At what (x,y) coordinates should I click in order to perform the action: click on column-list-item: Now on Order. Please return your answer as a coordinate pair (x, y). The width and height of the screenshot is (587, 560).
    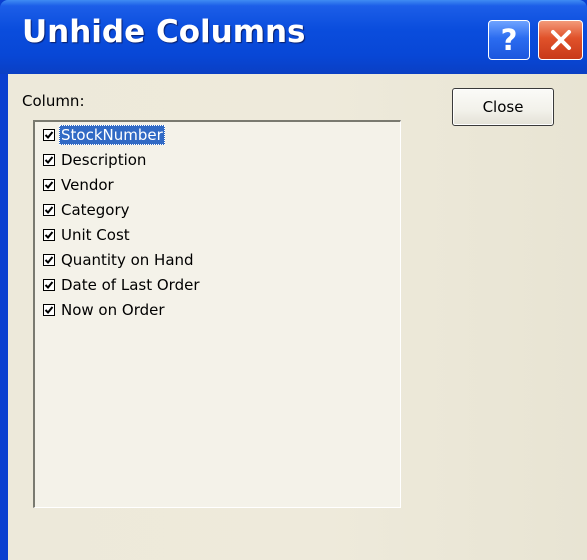
    Looking at the image, I should click on (105, 310).